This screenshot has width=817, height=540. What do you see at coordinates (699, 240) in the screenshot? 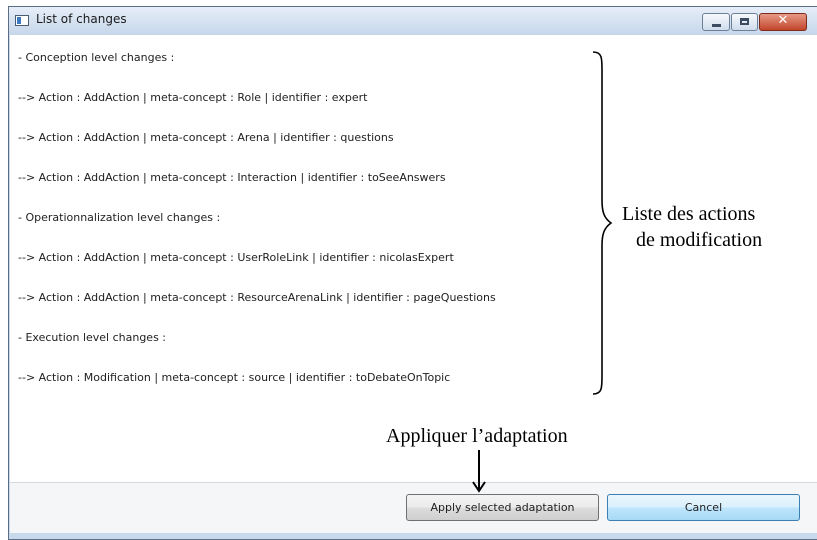
I see `brace-annotation-label-line2: de modification` at bounding box center [699, 240].